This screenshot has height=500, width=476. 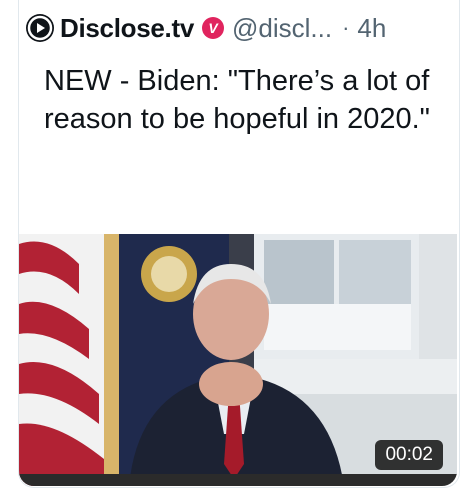 I want to click on verified-badge-icon: V, so click(x=213, y=28).